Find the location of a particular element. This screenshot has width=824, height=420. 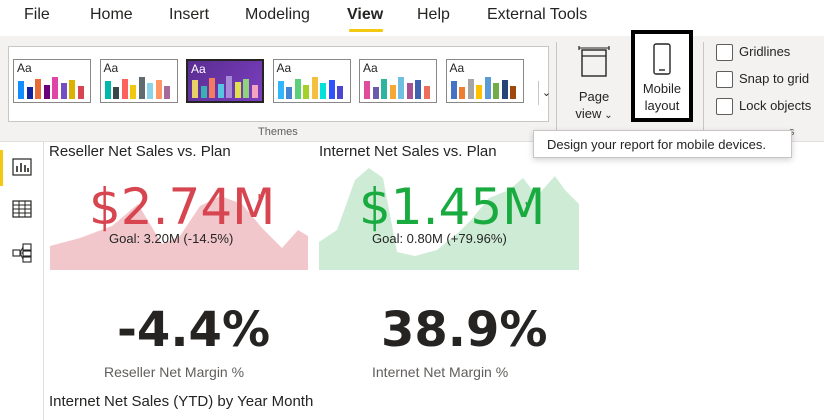

model-view-icon is located at coordinates (22, 253).